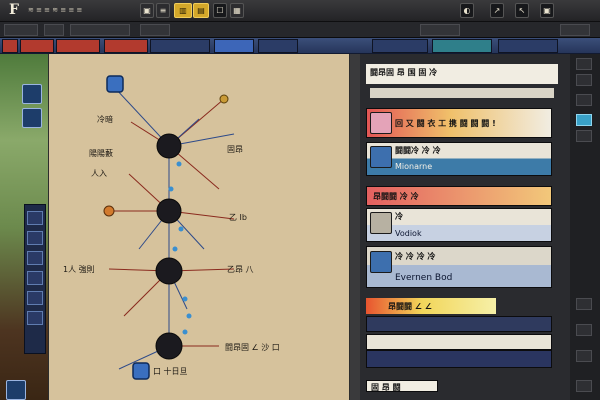  Describe the element at coordinates (414, 166) in the screenshot. I see `card-text: Mionarne` at that location.